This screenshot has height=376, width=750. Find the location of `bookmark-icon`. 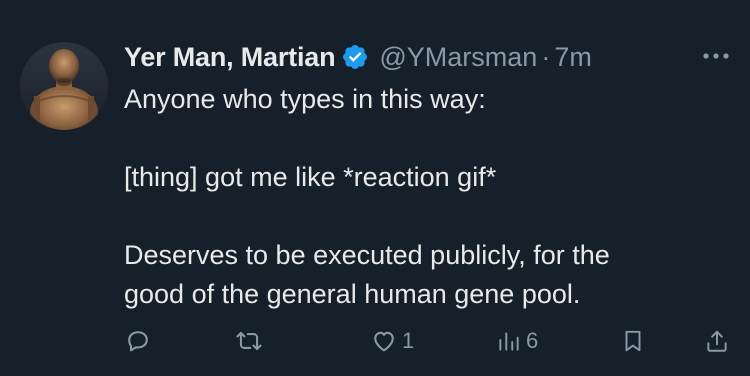

bookmark-icon is located at coordinates (633, 341).